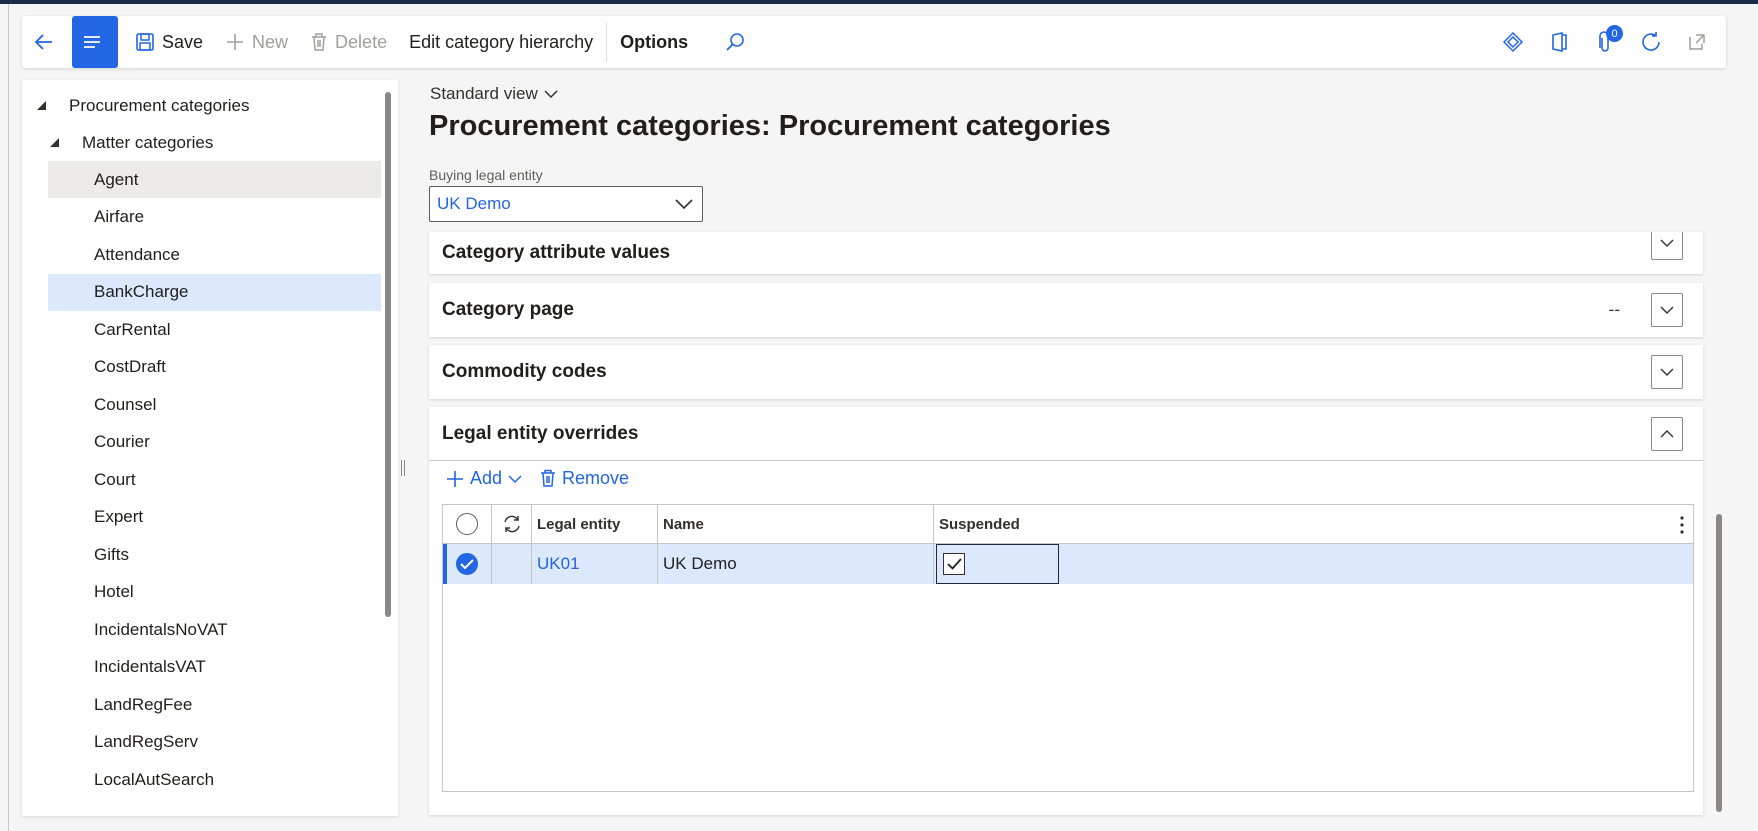 This screenshot has height=831, width=1758. What do you see at coordinates (214, 667) in the screenshot?
I see `tree-item: IncidentalsVAT` at bounding box center [214, 667].